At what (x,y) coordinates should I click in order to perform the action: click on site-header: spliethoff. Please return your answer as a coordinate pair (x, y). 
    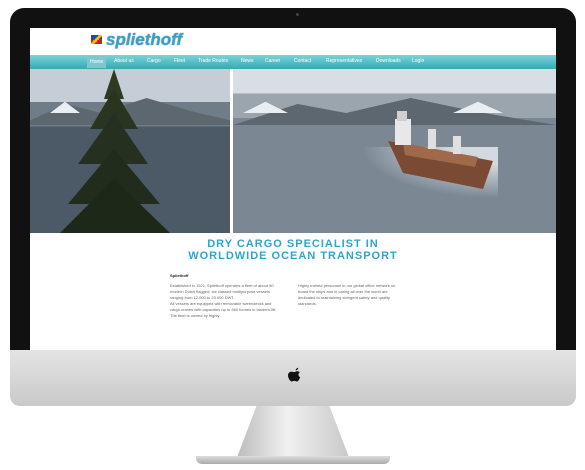
    Looking at the image, I should click on (293, 40).